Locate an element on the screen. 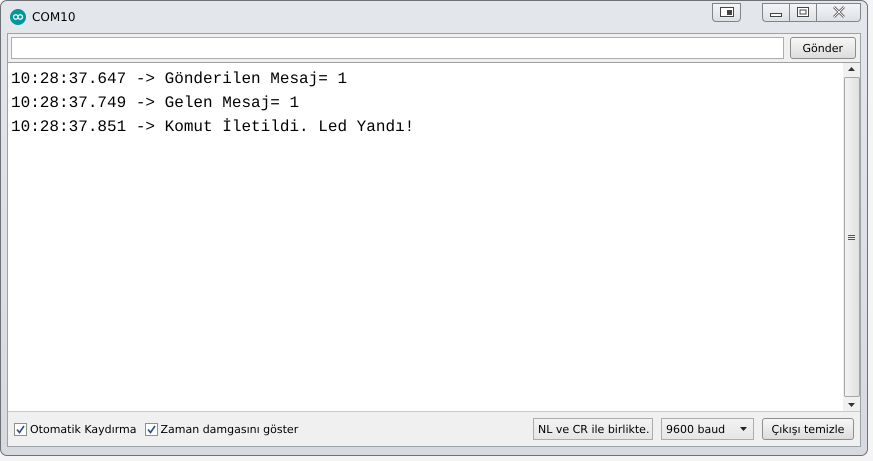  checkbox-label: Zaman damgasını göster is located at coordinates (229, 429).